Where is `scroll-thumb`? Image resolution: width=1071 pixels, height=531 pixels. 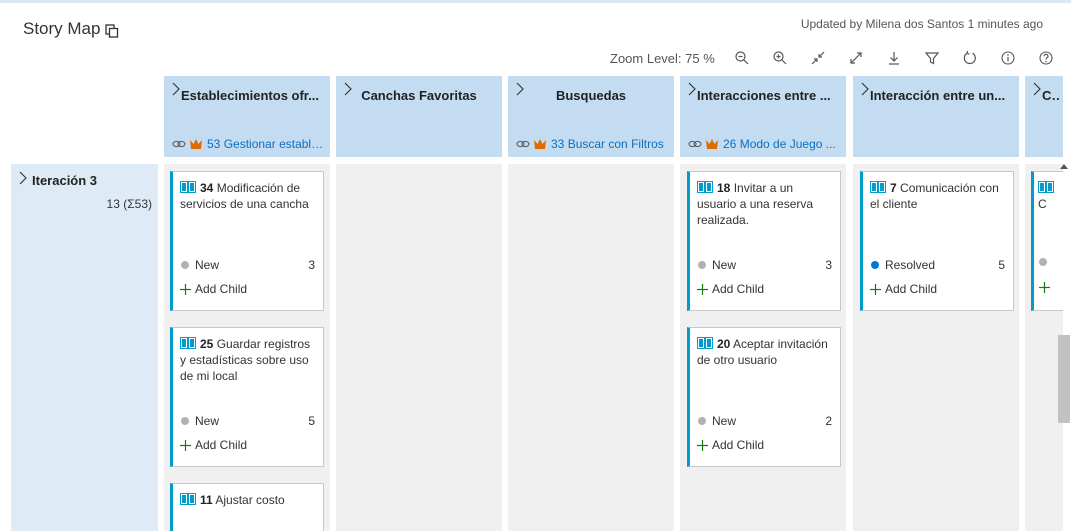 scroll-thumb is located at coordinates (1064, 379).